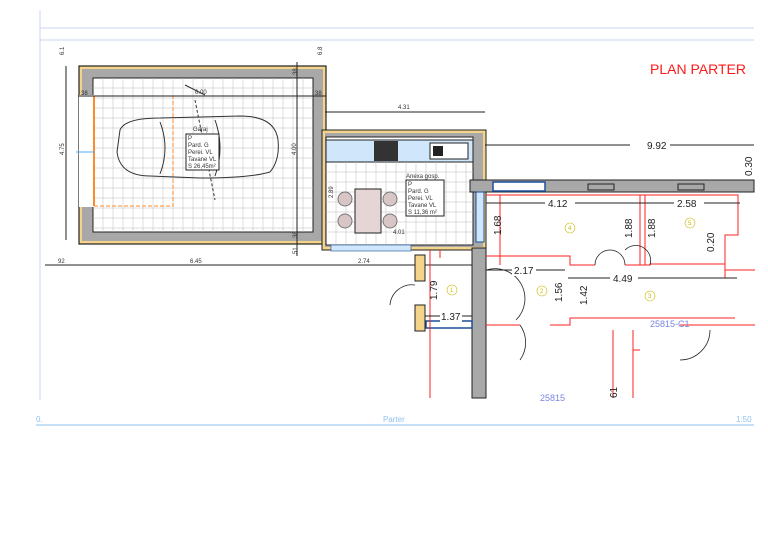 This screenshot has width=768, height=543. What do you see at coordinates (711, 242) in the screenshot?
I see `dimension-label: 0.20` at bounding box center [711, 242].